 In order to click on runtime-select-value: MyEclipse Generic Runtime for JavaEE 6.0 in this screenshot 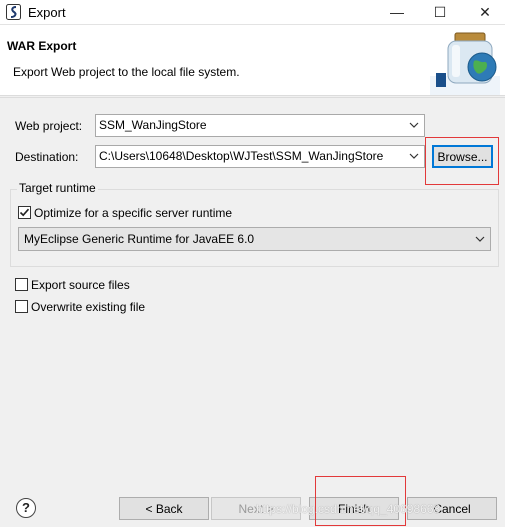, I will do `click(139, 239)`.